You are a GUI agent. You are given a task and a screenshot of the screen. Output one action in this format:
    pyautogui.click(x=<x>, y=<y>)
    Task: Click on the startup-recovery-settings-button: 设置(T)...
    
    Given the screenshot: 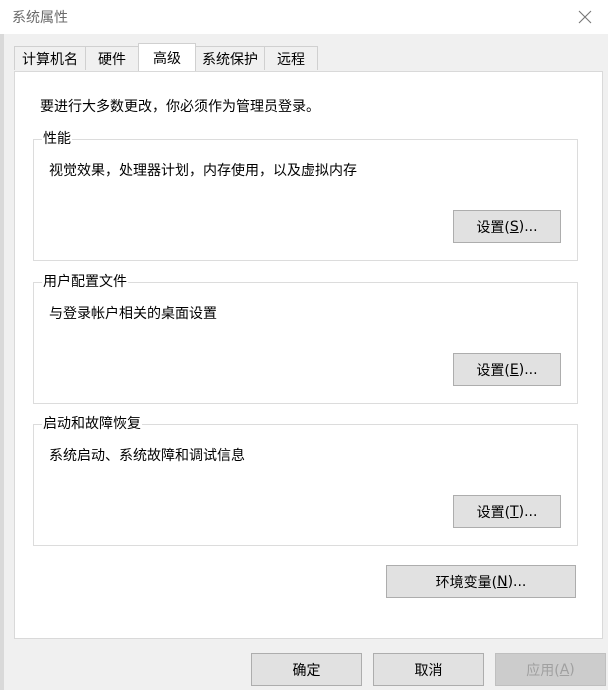 What is the action you would take?
    pyautogui.click(x=507, y=511)
    